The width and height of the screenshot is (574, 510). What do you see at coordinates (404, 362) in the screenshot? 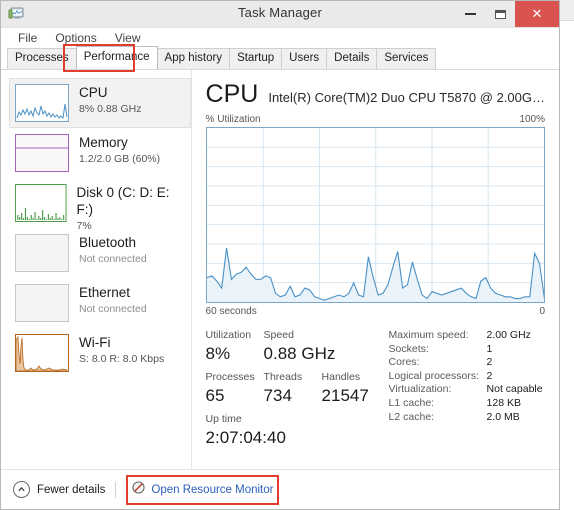
I see `spec-cores-key: Cores:` at bounding box center [404, 362].